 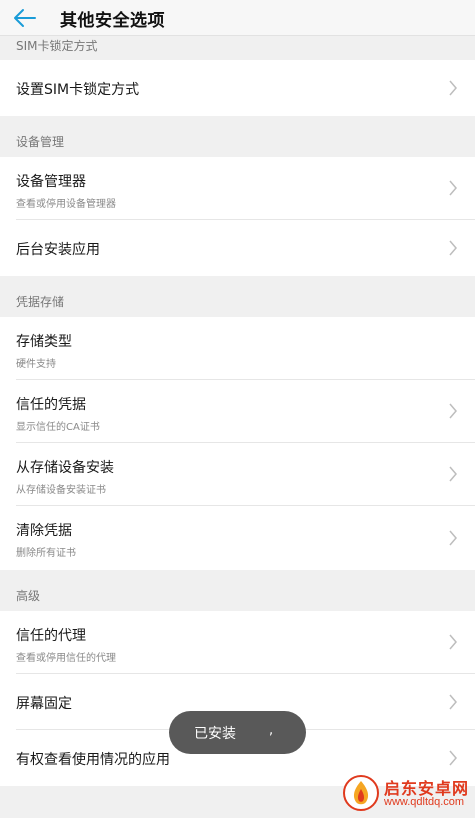 I want to click on item-title: 屏幕固定, so click(x=44, y=704).